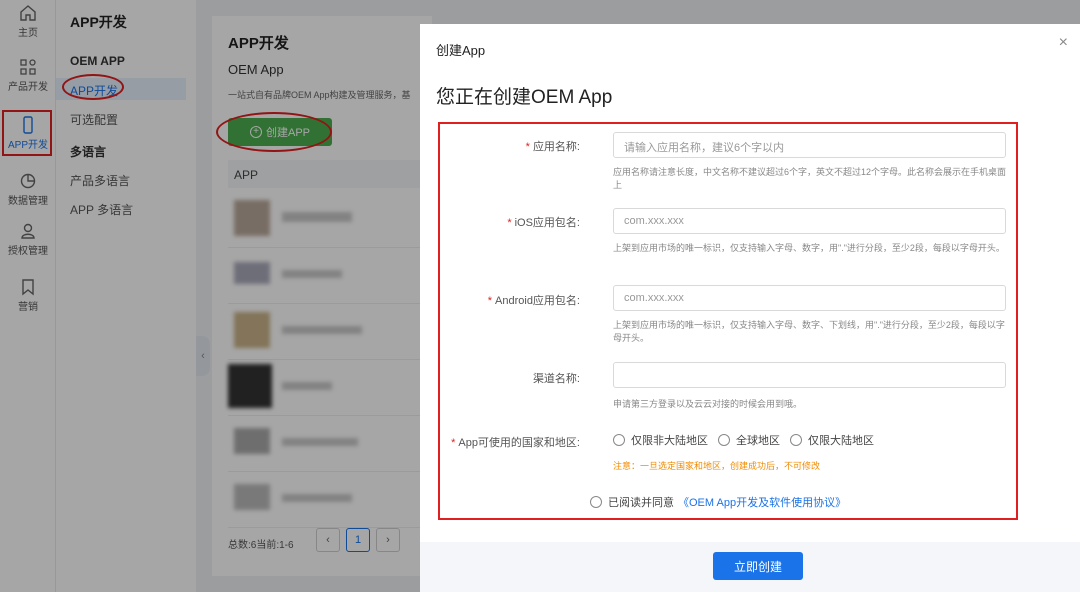  Describe the element at coordinates (809, 298) in the screenshot. I see `android-package-input: com.xxx.xxx` at that location.